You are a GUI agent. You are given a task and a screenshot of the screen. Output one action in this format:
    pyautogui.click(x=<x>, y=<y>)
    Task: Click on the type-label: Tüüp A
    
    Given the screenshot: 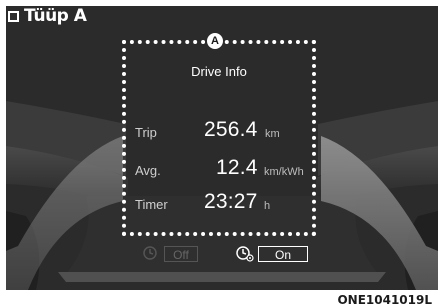 What is the action you would take?
    pyautogui.click(x=47, y=16)
    